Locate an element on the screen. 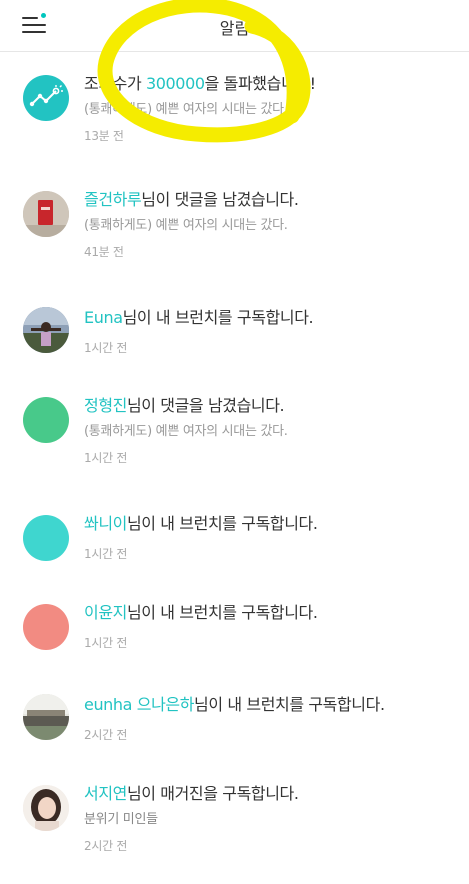 The image size is (469, 884). notification-message: 이윤지님이 내 브런치를 구독합니다. is located at coordinates (201, 612).